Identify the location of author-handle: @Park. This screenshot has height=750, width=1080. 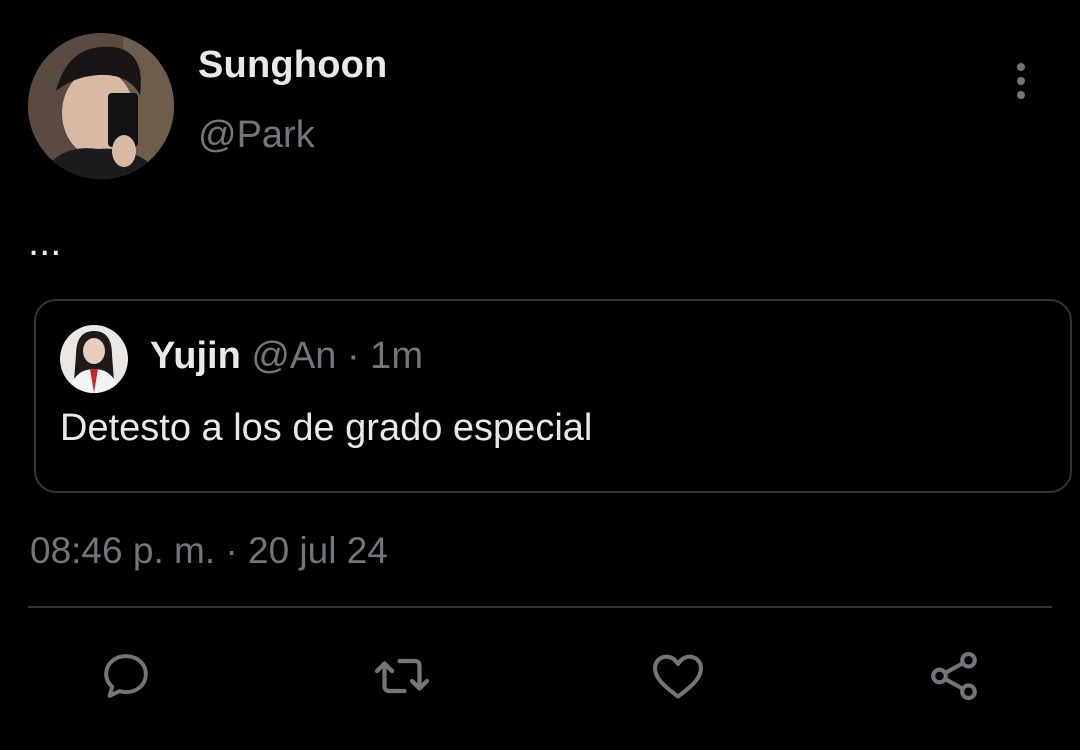
(256, 135).